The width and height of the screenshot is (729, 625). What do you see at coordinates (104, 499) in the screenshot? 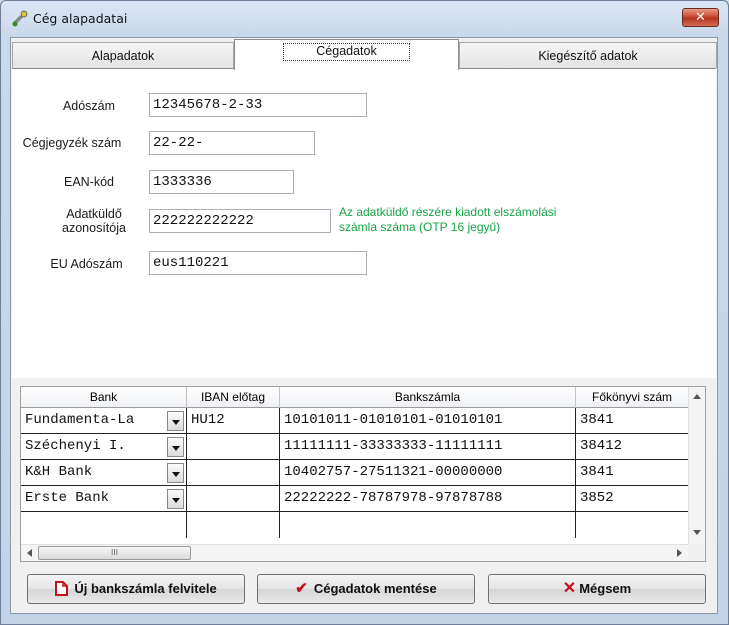
I see `bank-cell: Erste Bank` at bounding box center [104, 499].